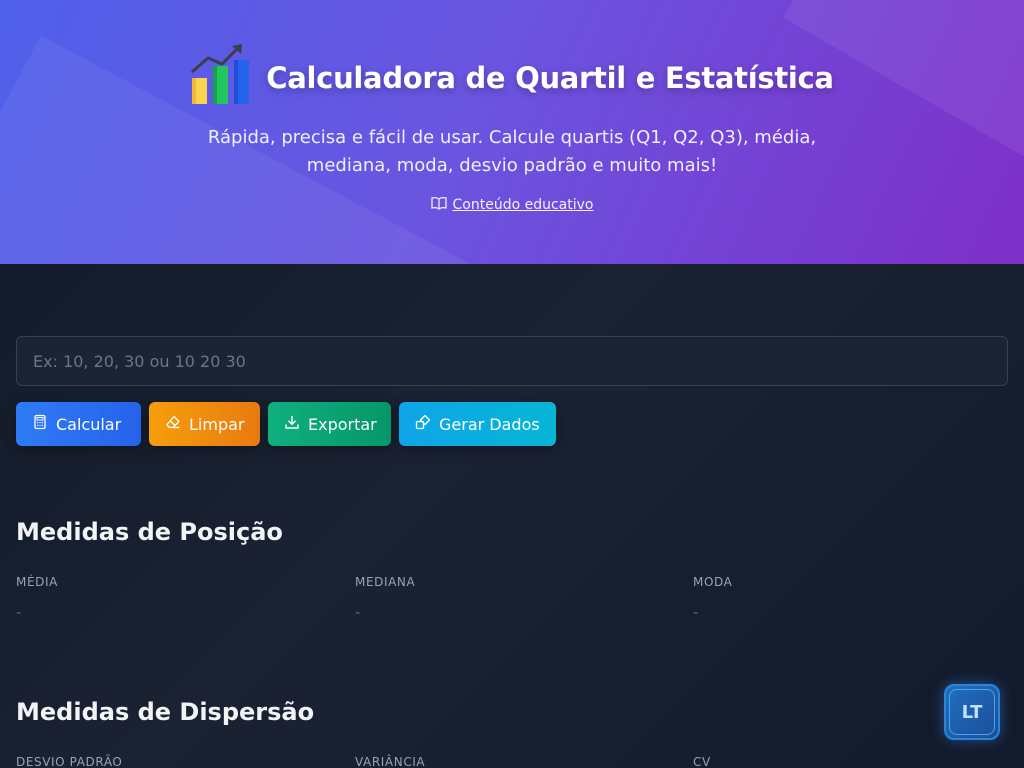 Image resolution: width=1024 pixels, height=768 pixels. I want to click on clear-button: Limpar, so click(204, 424).